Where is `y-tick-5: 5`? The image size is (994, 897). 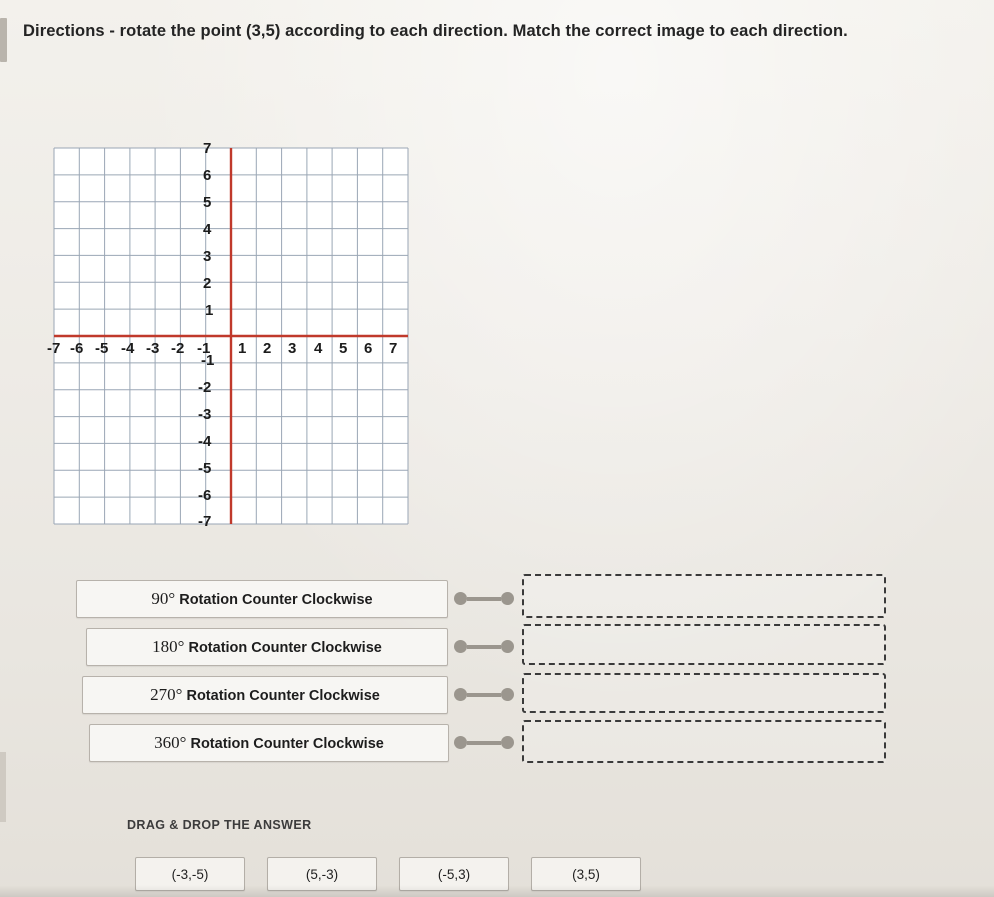
y-tick-5: 5 is located at coordinates (207, 202).